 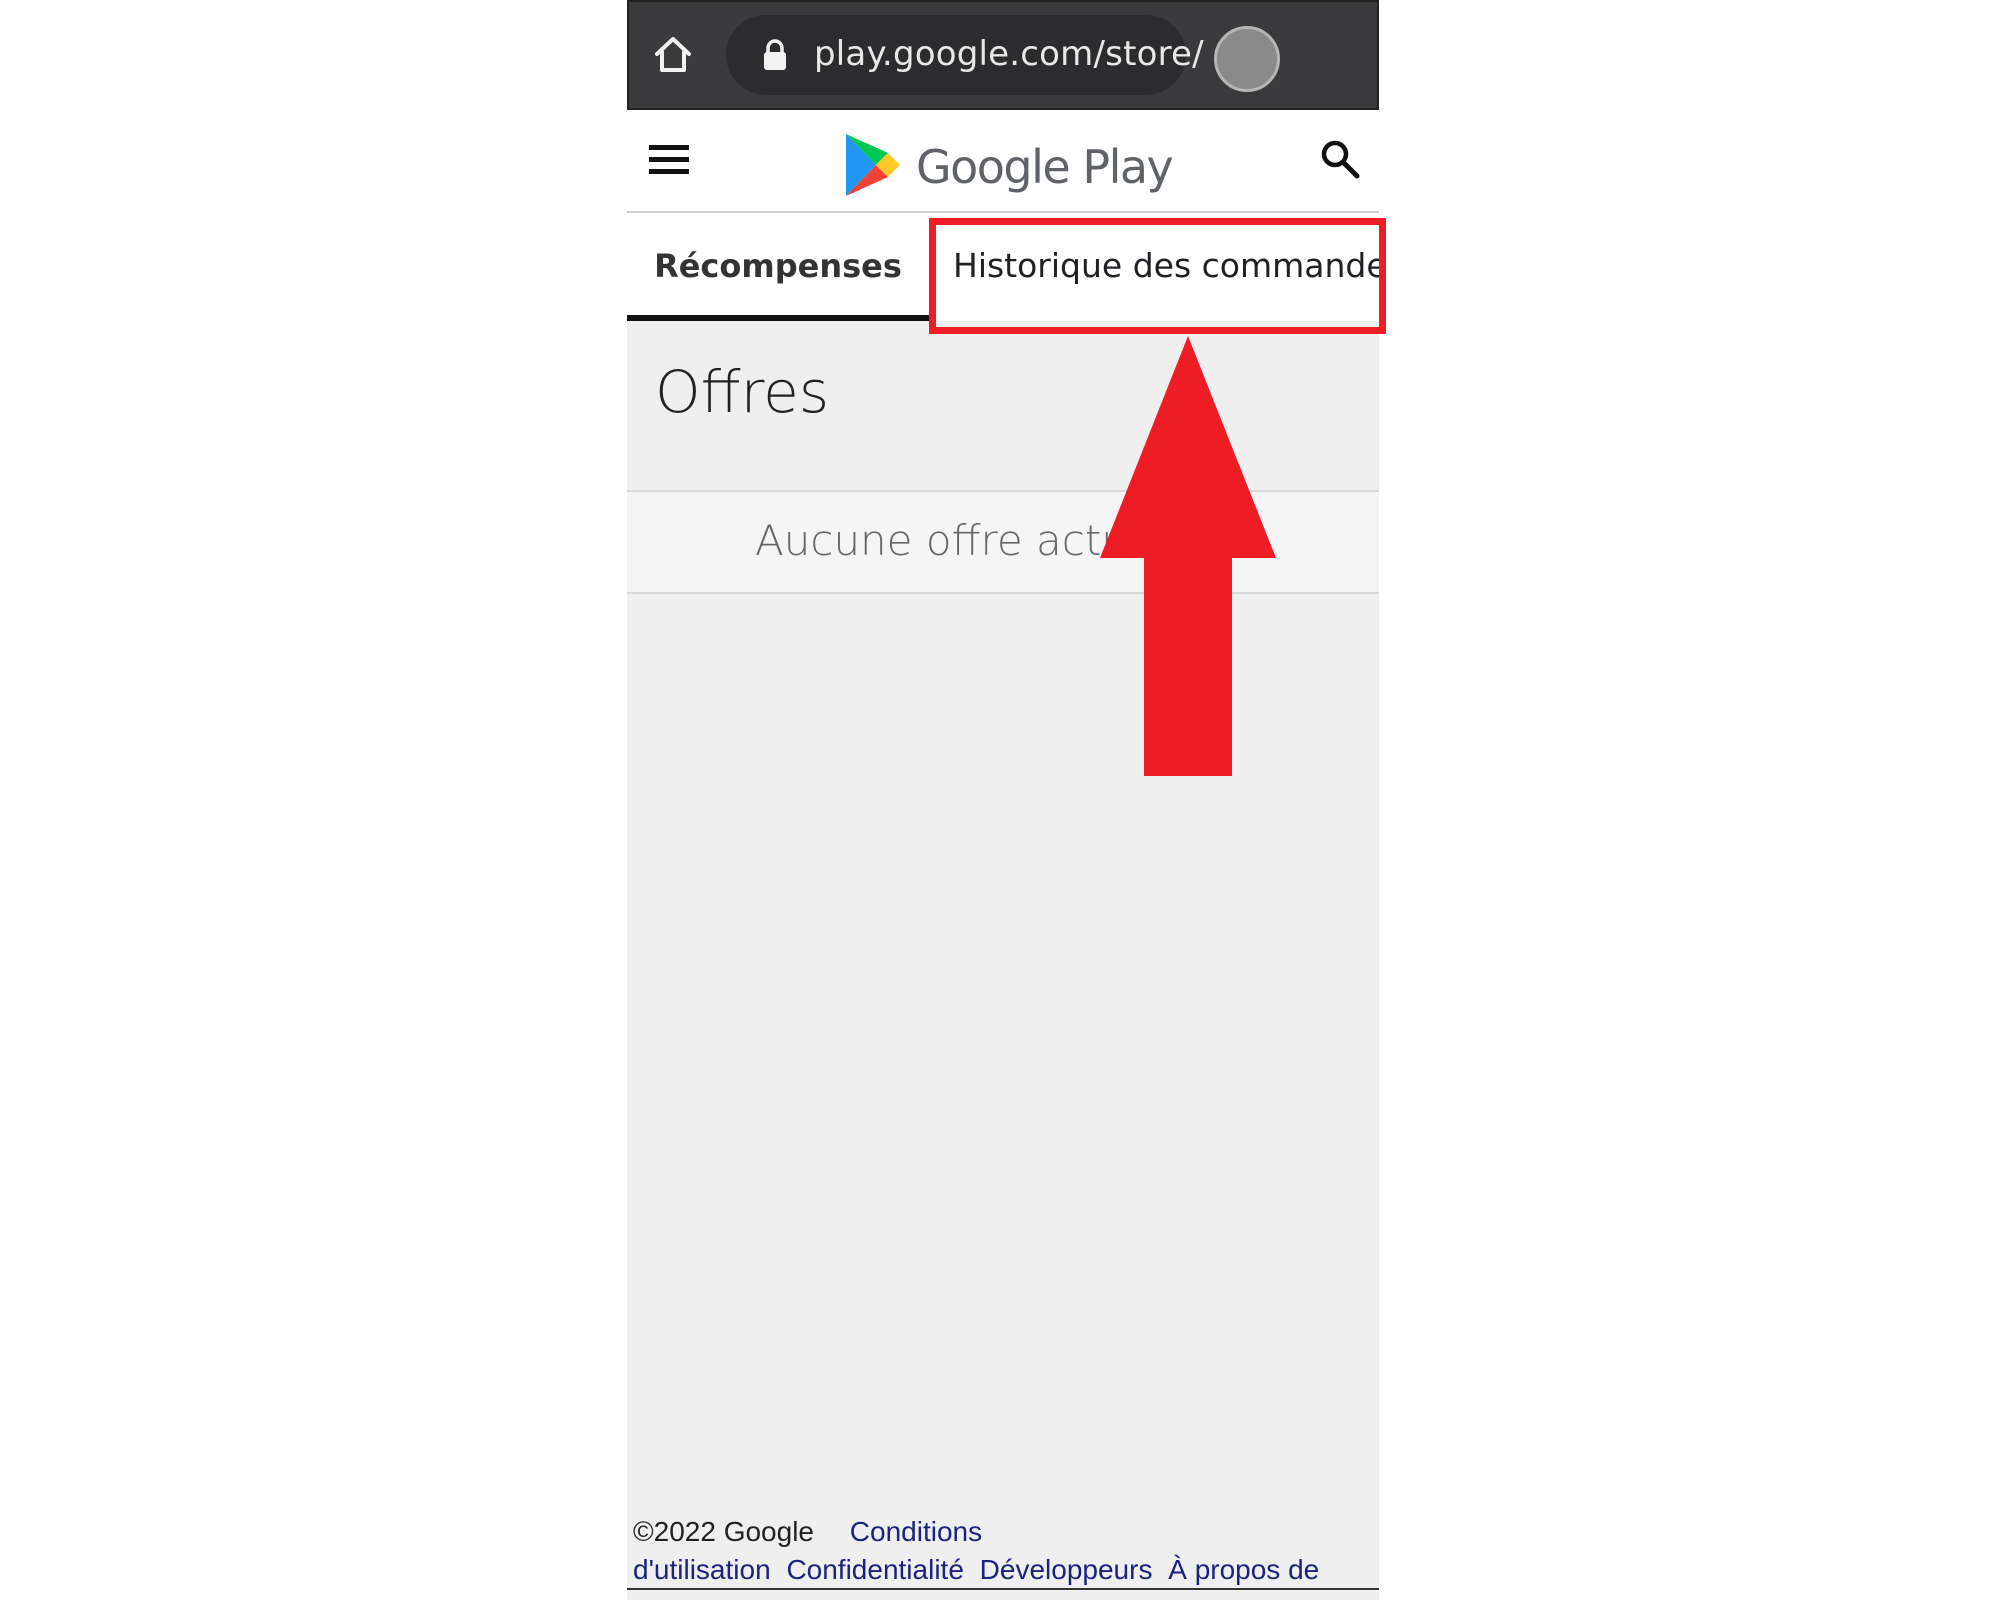 What do you see at coordinates (778, 264) in the screenshot?
I see `tab-rewards: Récompenses` at bounding box center [778, 264].